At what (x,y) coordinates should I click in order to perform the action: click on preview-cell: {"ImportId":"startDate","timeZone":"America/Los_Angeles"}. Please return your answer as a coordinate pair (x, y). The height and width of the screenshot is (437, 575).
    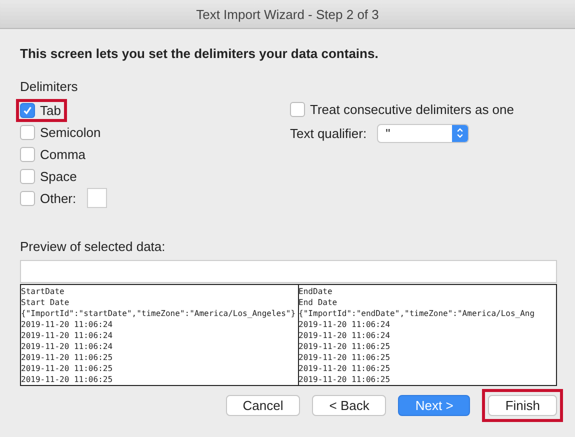
    Looking at the image, I should click on (158, 313).